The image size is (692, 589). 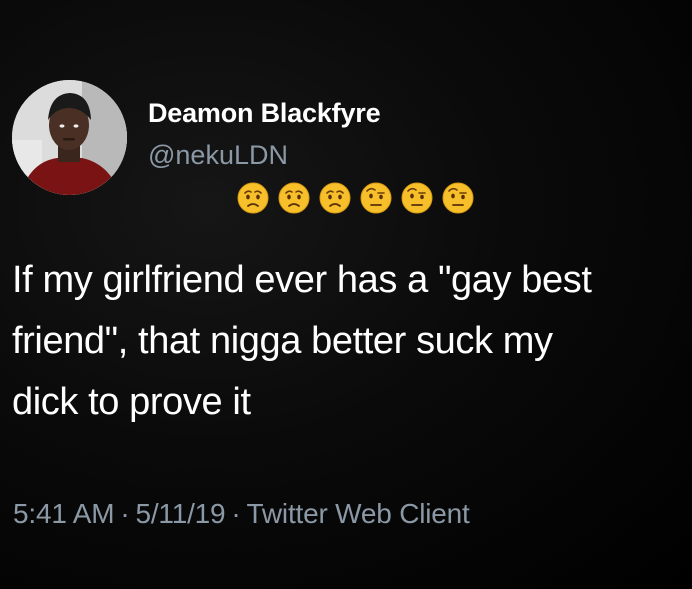 I want to click on tweet-metadata: 5:41 AM · 5/11/19 · Twitter Web Client, so click(x=241, y=514).